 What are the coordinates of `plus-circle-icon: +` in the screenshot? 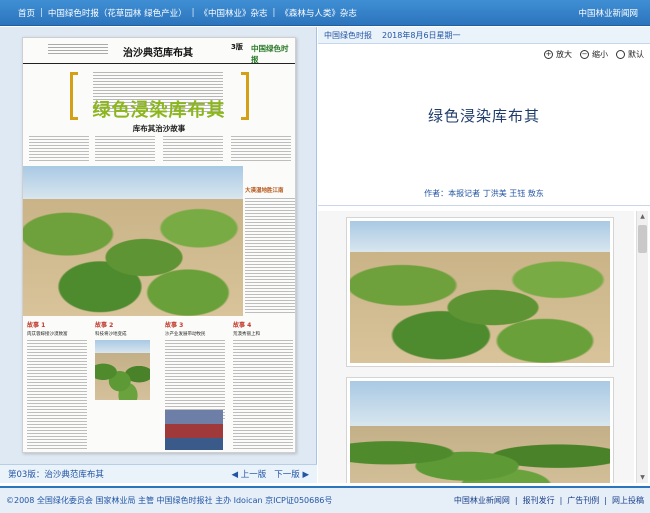 It's located at (548, 54).